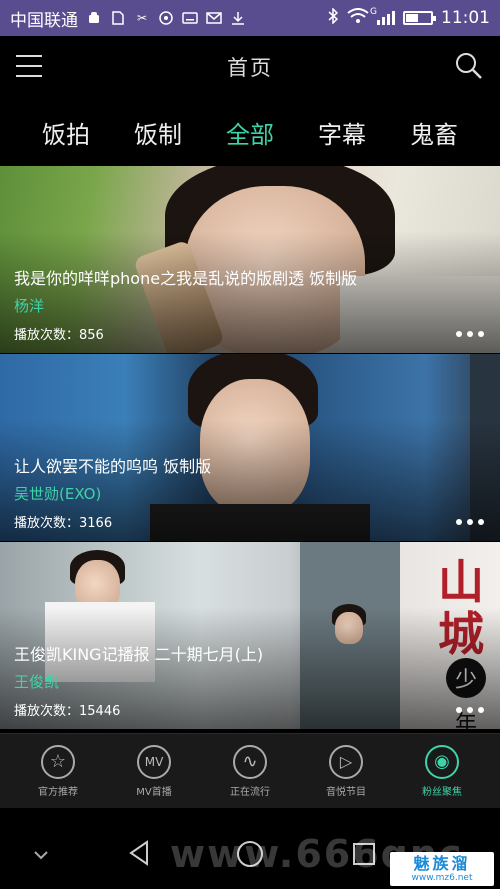  I want to click on nav-official-recommend: ☆ 官方推荐, so click(58, 771).